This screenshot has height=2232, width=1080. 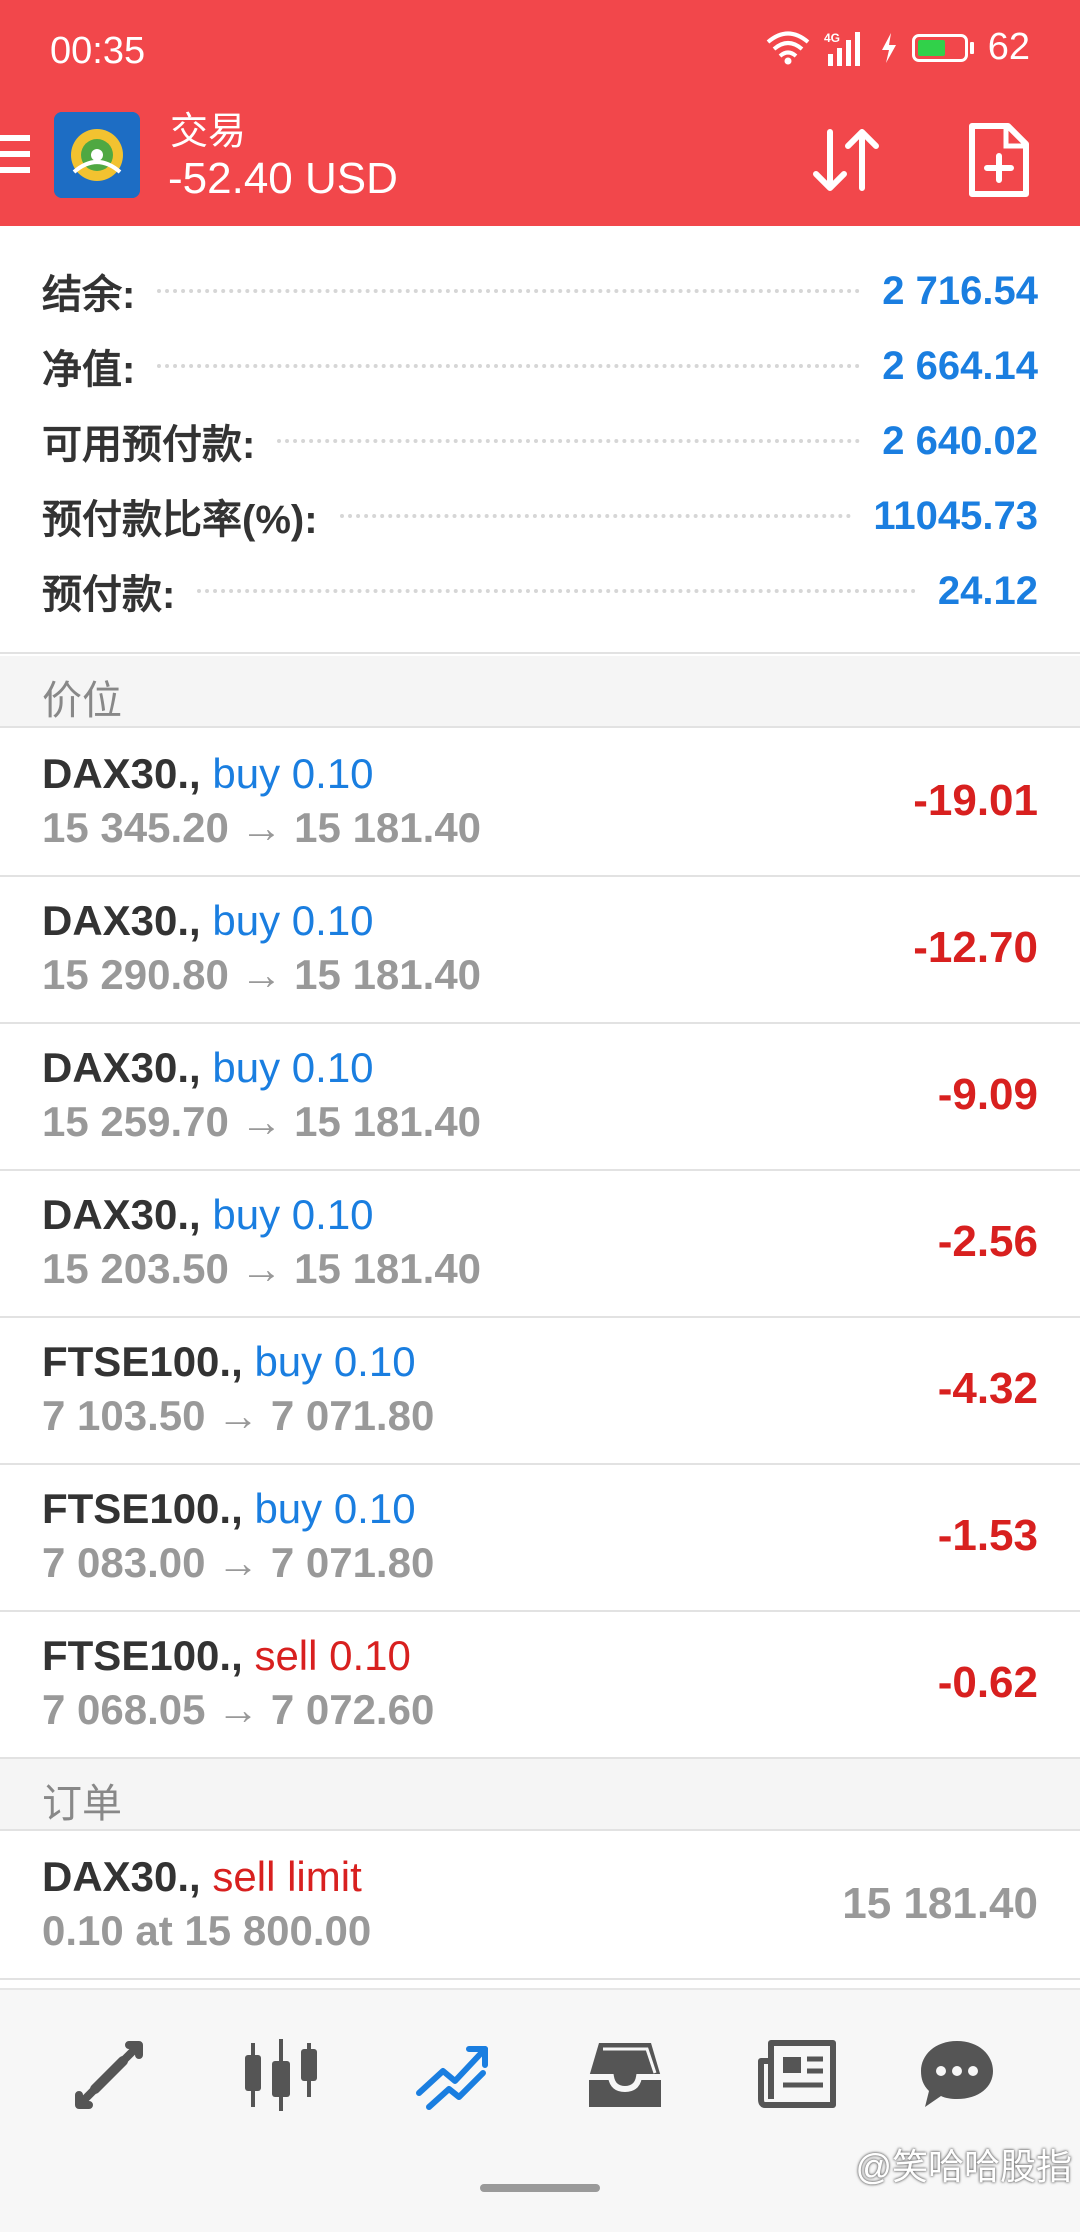 What do you see at coordinates (97, 155) in the screenshot?
I see `app-logo` at bounding box center [97, 155].